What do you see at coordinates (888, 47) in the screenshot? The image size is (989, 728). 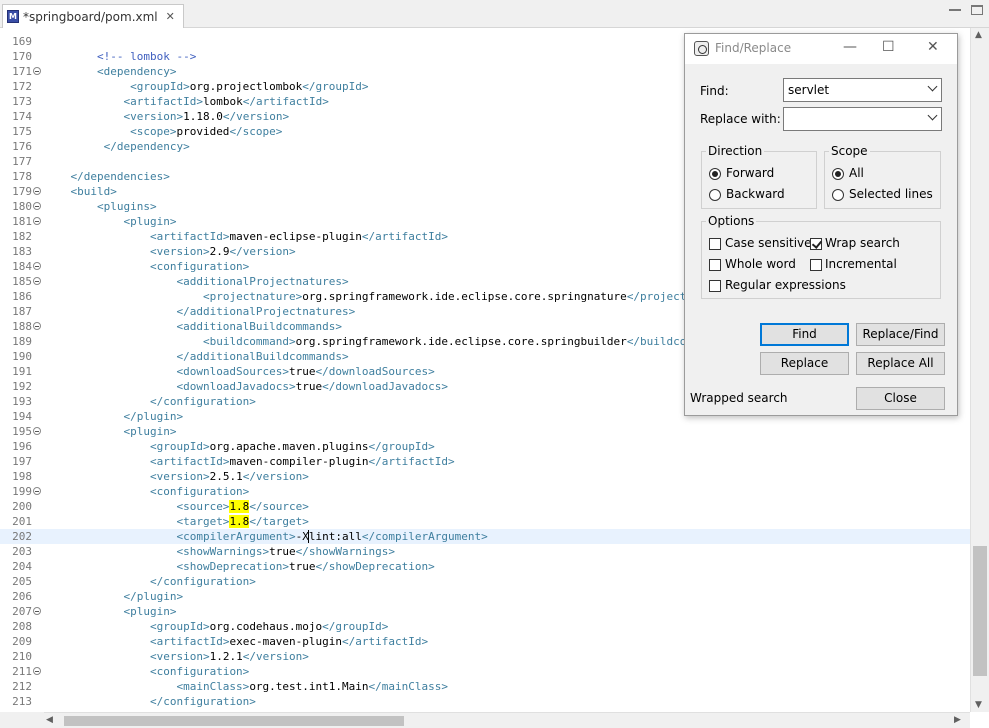 I see `maximize-icon: ☐` at bounding box center [888, 47].